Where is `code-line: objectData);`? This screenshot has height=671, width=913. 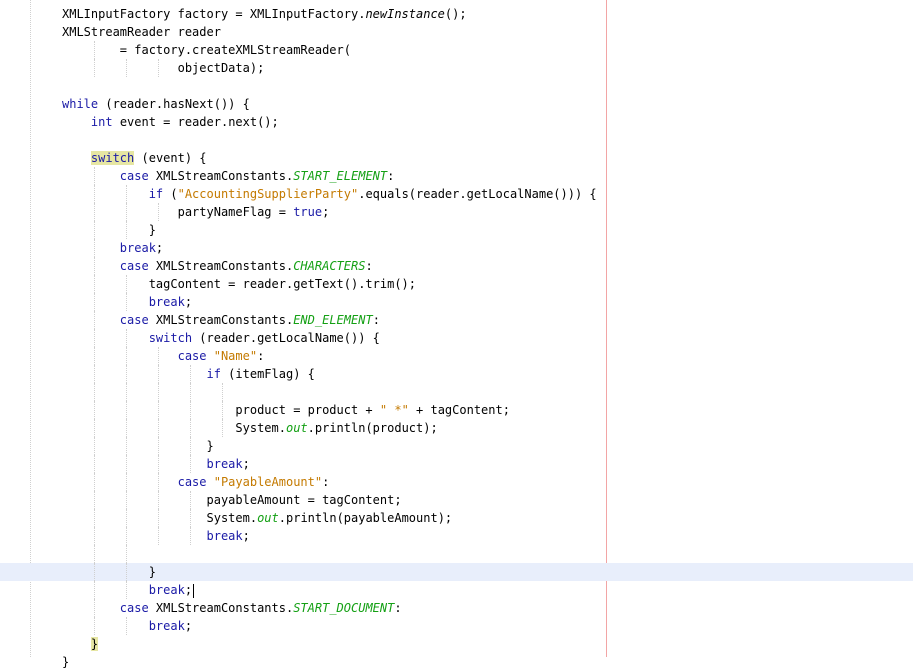 code-line: objectData); is located at coordinates (163, 68).